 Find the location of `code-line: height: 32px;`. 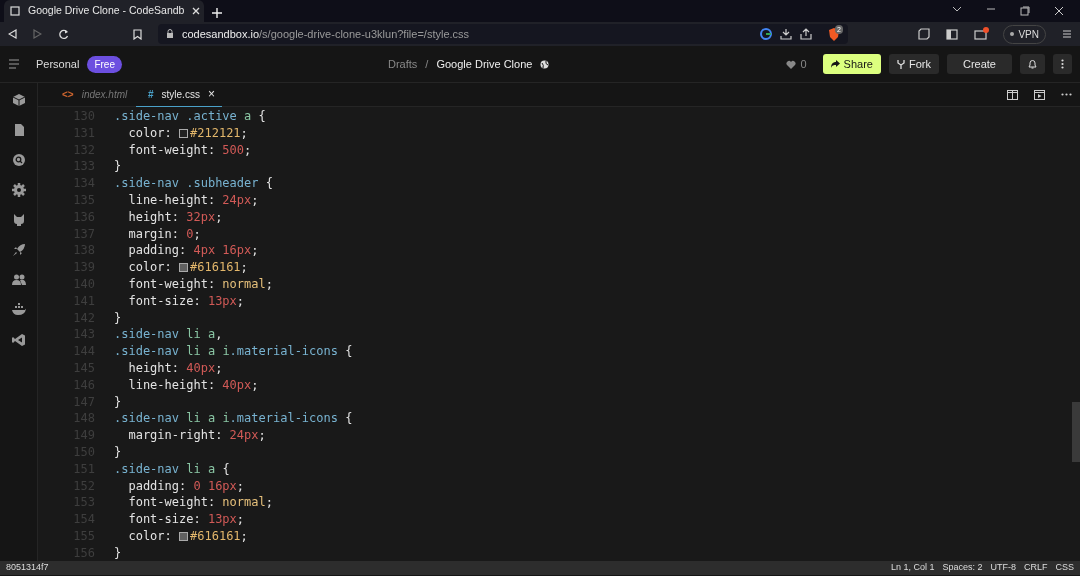

code-line: height: 32px; is located at coordinates (175, 217).